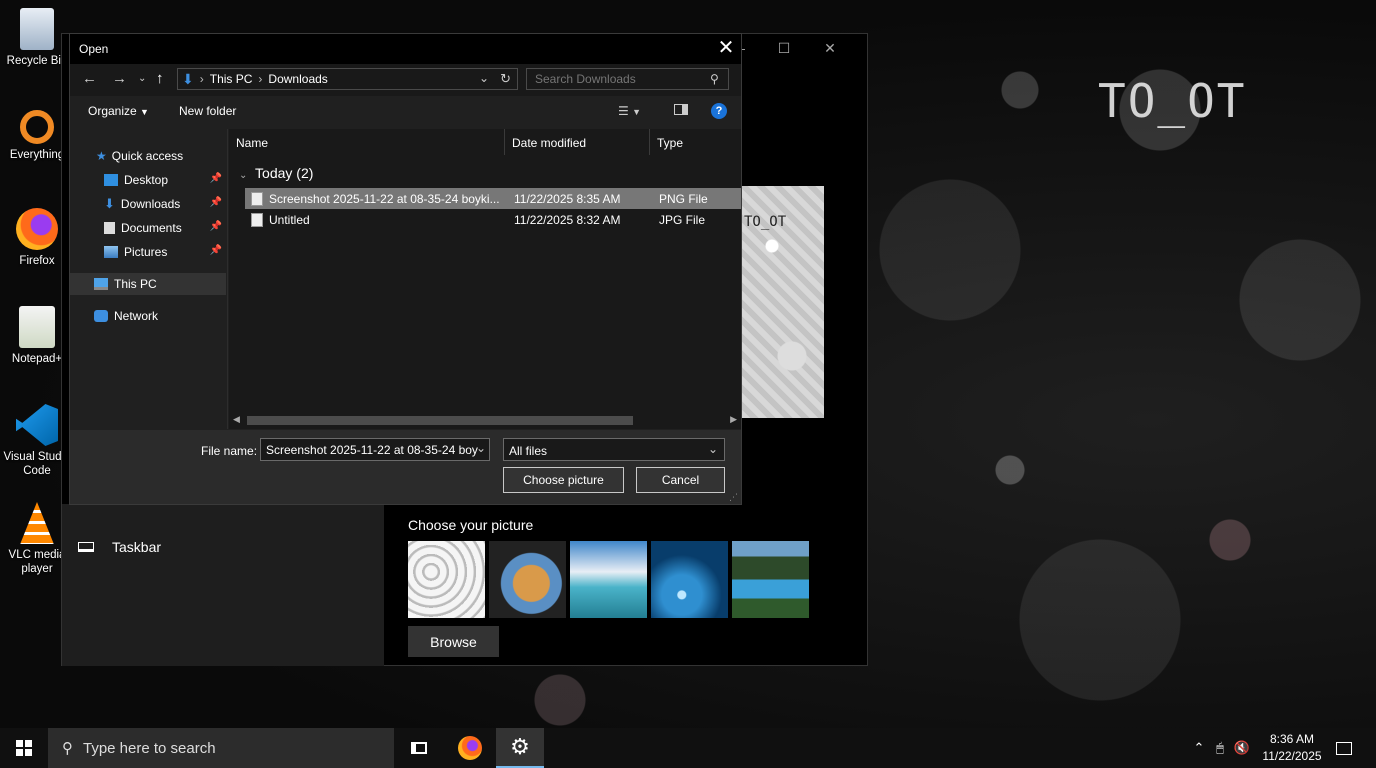 The image size is (1376, 768). I want to click on taskbar-search-box: ⚲ Type here to search, so click(221, 748).